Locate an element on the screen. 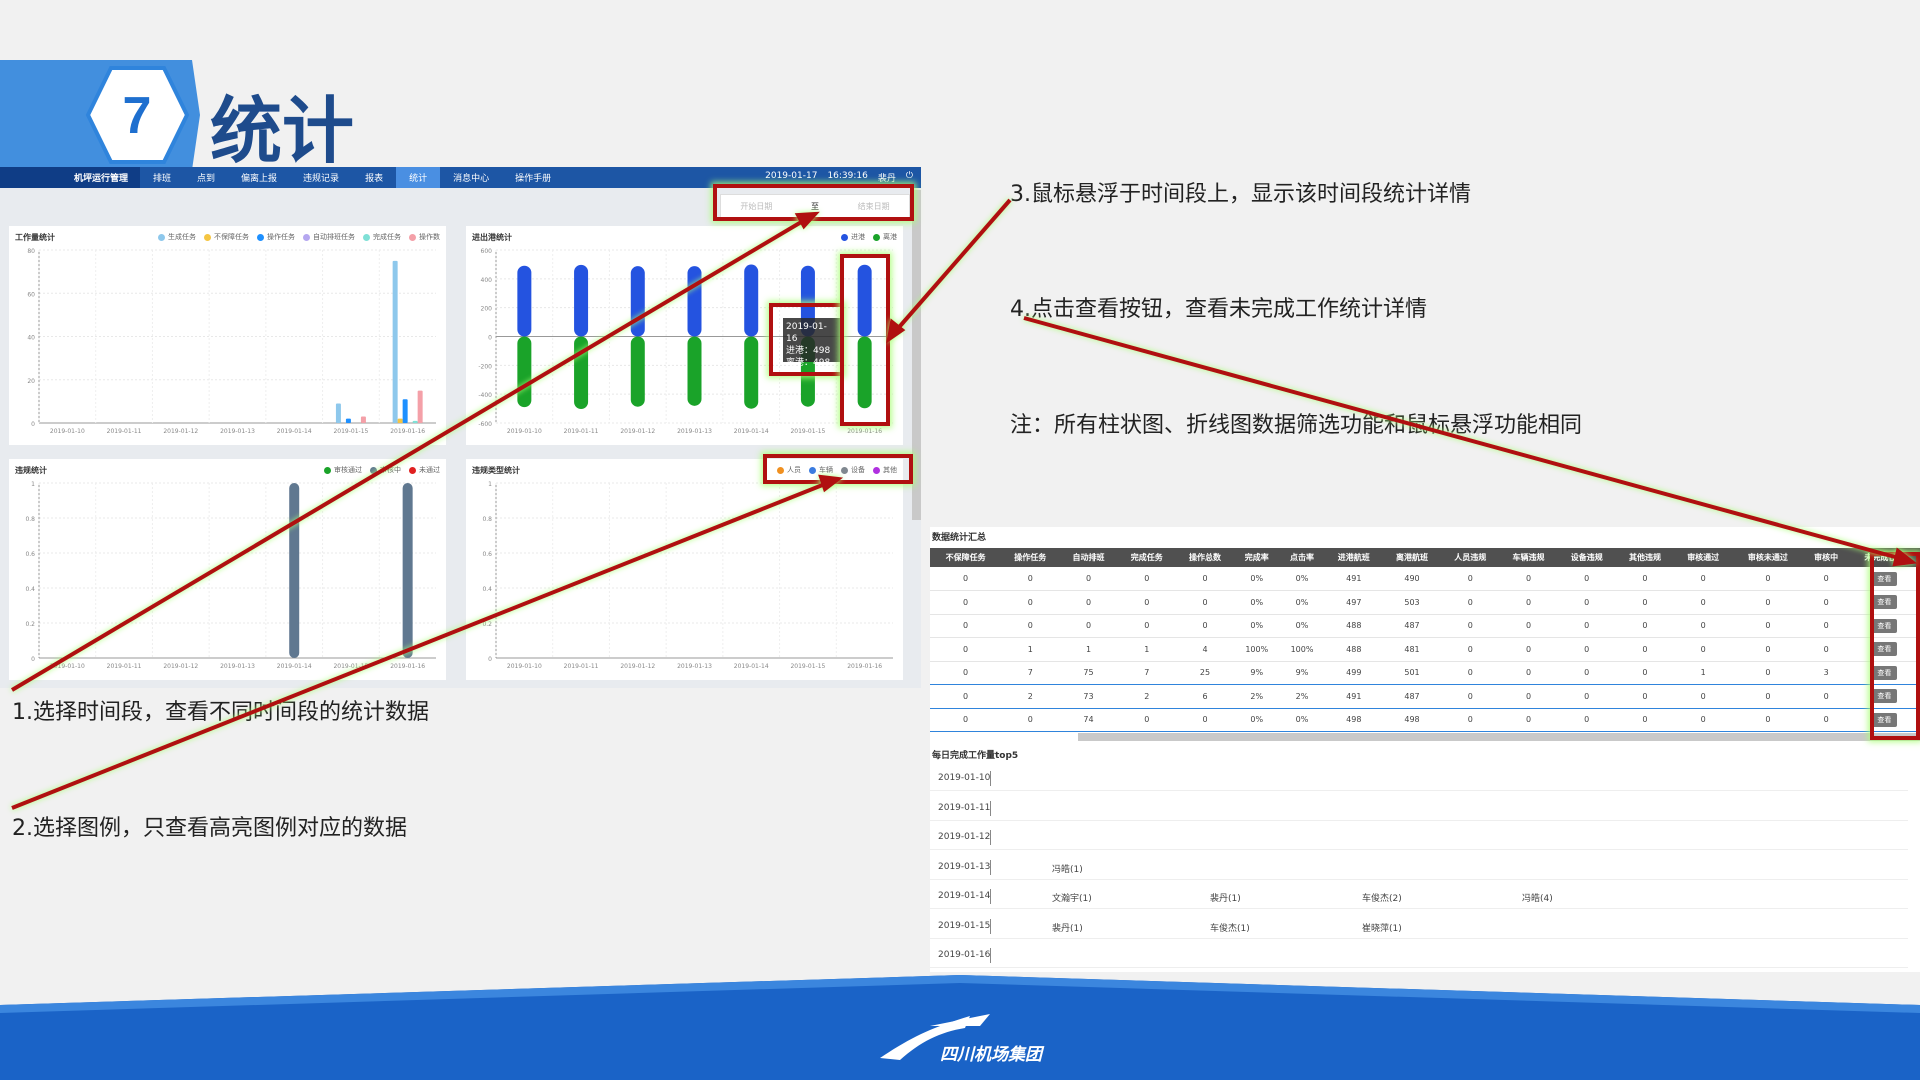  arrow-2-head is located at coordinates (831, 483).